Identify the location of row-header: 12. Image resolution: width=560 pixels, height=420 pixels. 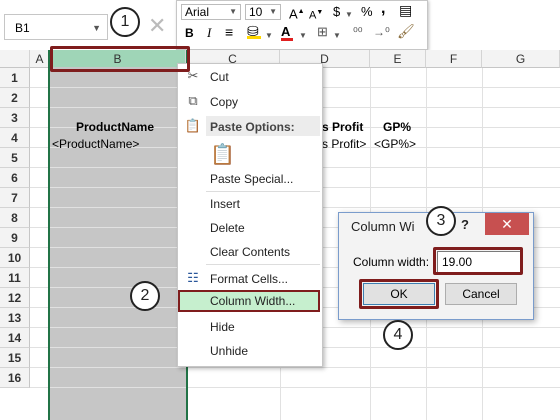
(15, 298).